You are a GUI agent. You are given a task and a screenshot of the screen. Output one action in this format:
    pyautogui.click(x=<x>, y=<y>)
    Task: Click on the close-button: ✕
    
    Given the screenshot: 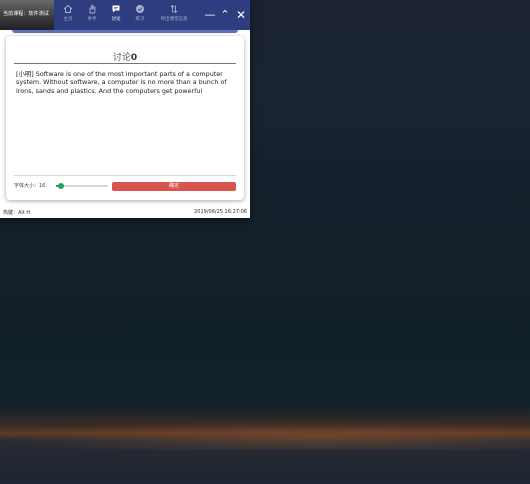 What is the action you would take?
    pyautogui.click(x=241, y=15)
    